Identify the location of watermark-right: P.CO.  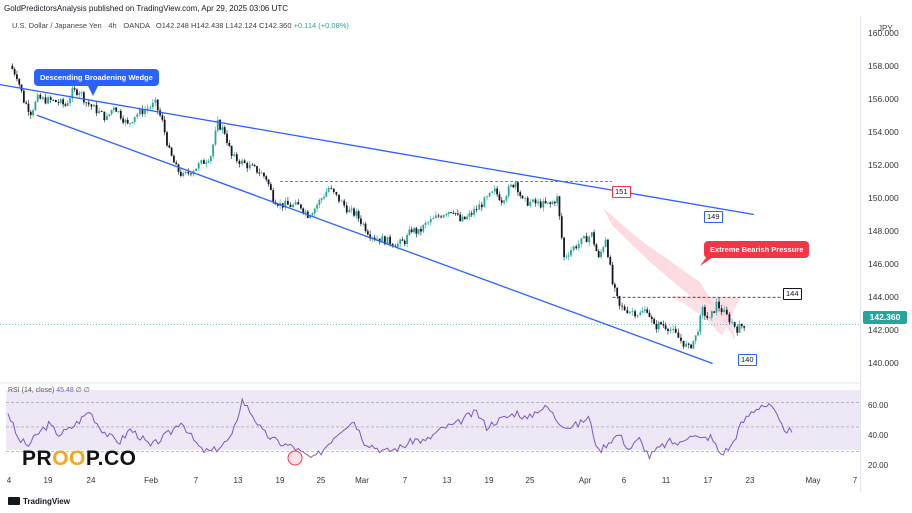
(111, 458).